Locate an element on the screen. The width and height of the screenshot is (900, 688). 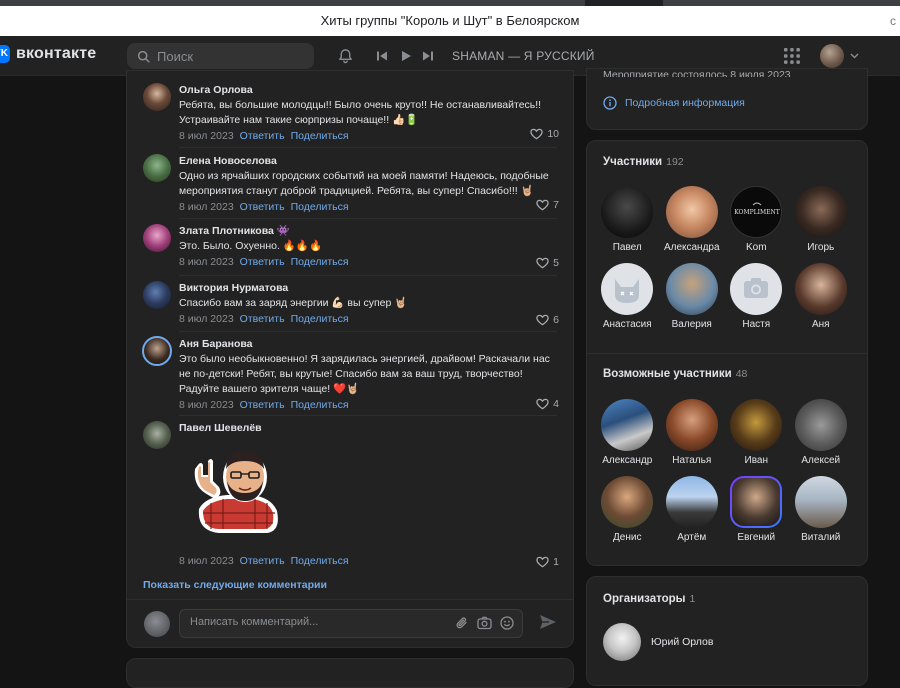
like-count: 10 is located at coordinates (553, 134).